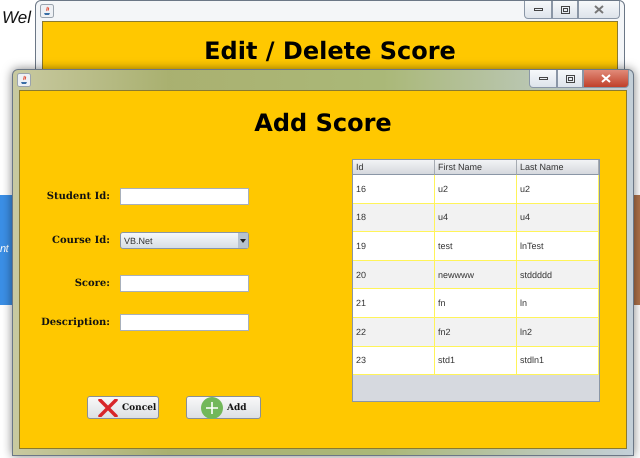 Image resolution: width=640 pixels, height=458 pixels. What do you see at coordinates (330, 51) in the screenshot?
I see `back-window-heading: Edit / Delete Score` at bounding box center [330, 51].